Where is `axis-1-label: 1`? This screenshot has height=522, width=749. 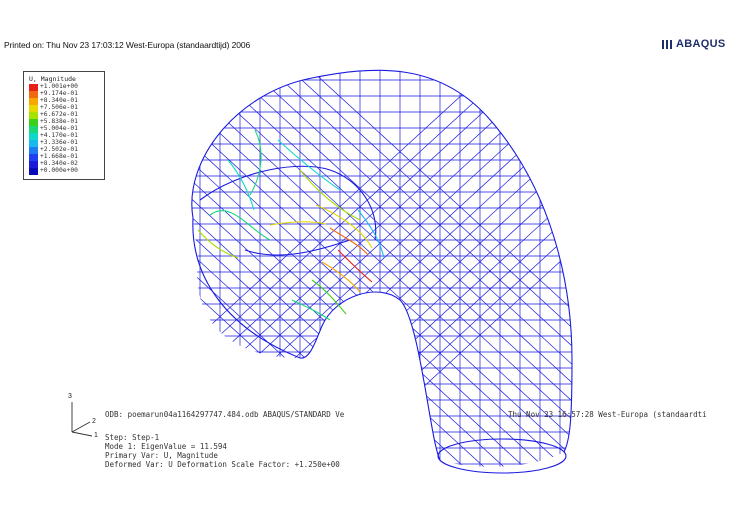
axis-1-label: 1 is located at coordinates (96, 435).